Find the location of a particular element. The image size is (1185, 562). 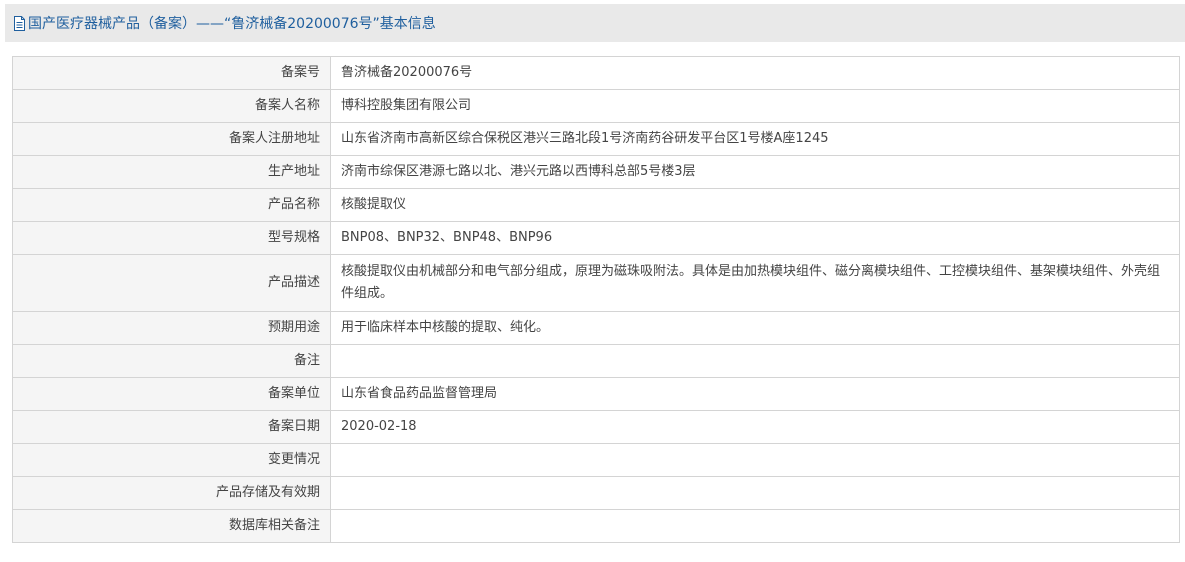

row-value: 山东省食品药品监督管理局 is located at coordinates (755, 394).